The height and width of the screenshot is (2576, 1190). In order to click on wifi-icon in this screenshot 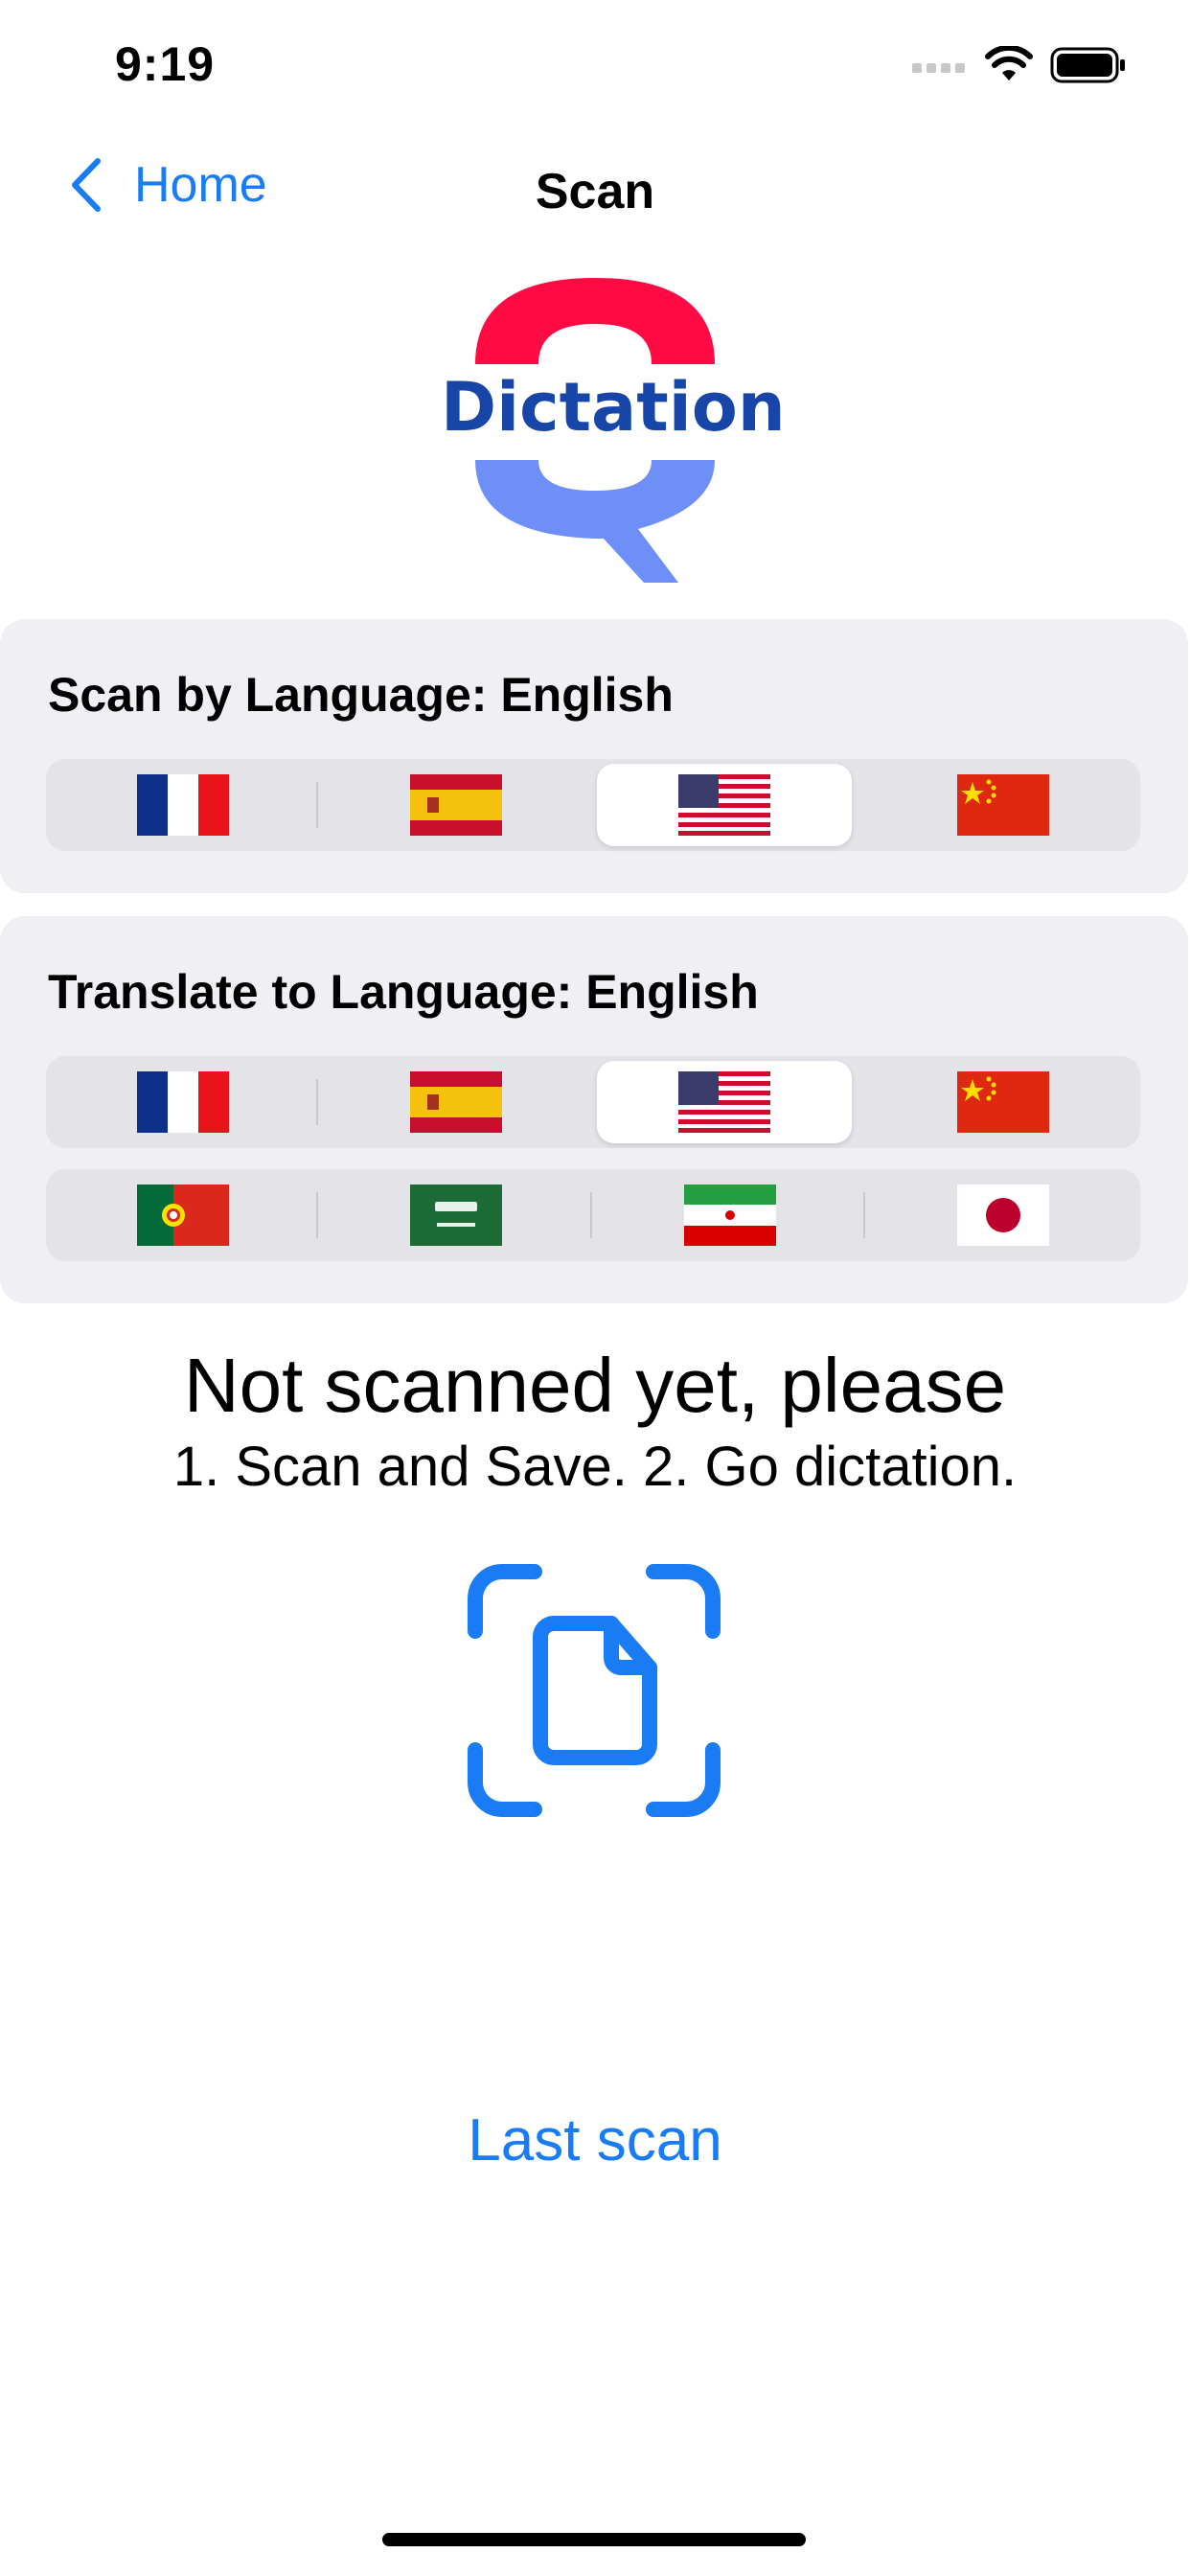, I will do `click(1009, 63)`.